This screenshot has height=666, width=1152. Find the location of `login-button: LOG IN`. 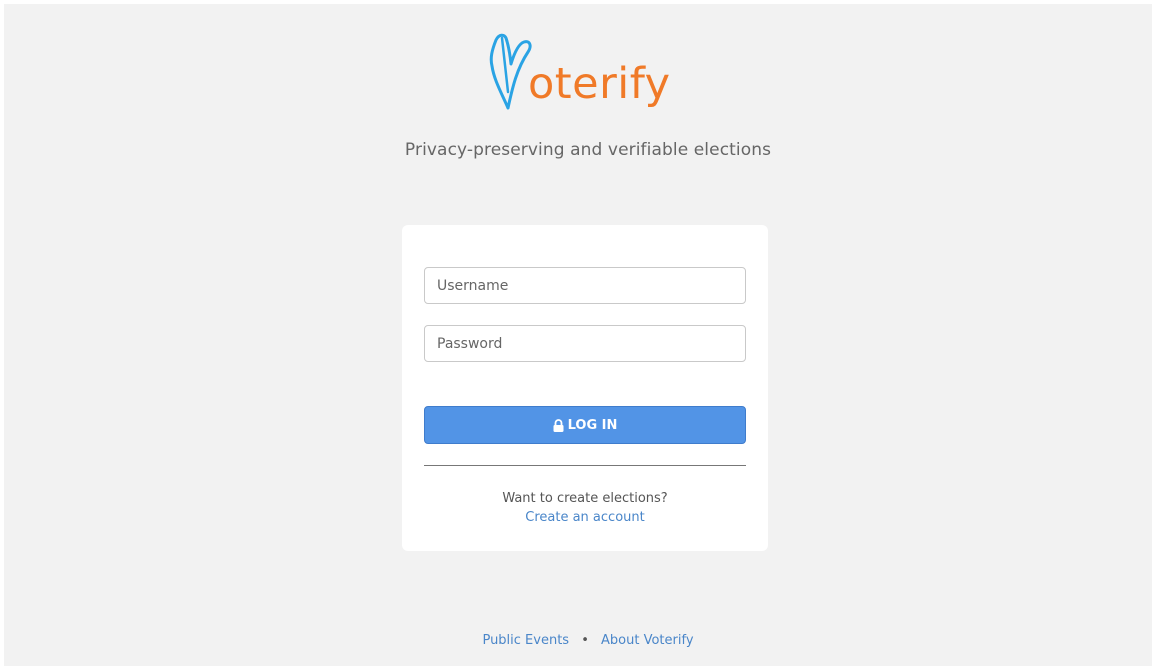

login-button: LOG IN is located at coordinates (585, 425).